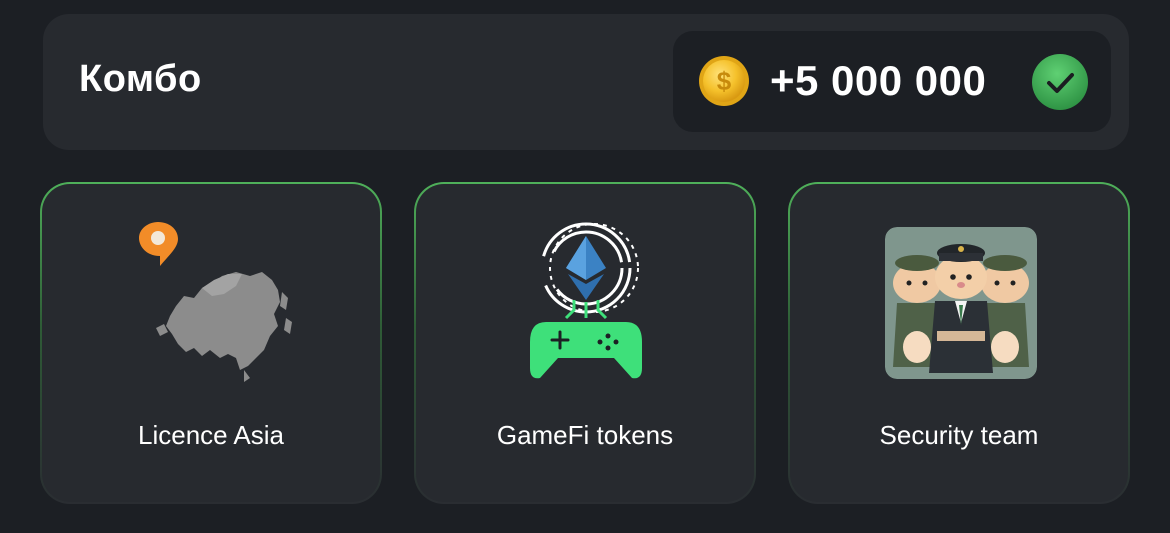 The height and width of the screenshot is (533, 1170). Describe the element at coordinates (586, 300) in the screenshot. I see `ethereum-coin-gamepad-image` at that location.